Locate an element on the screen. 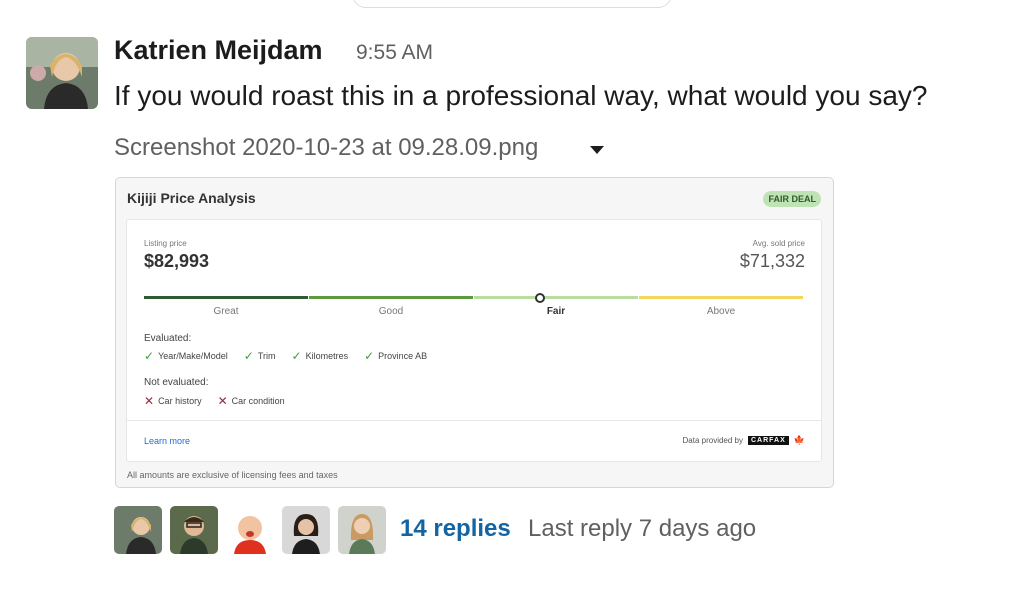  message-author: Katrien Meijdam is located at coordinates (218, 50).